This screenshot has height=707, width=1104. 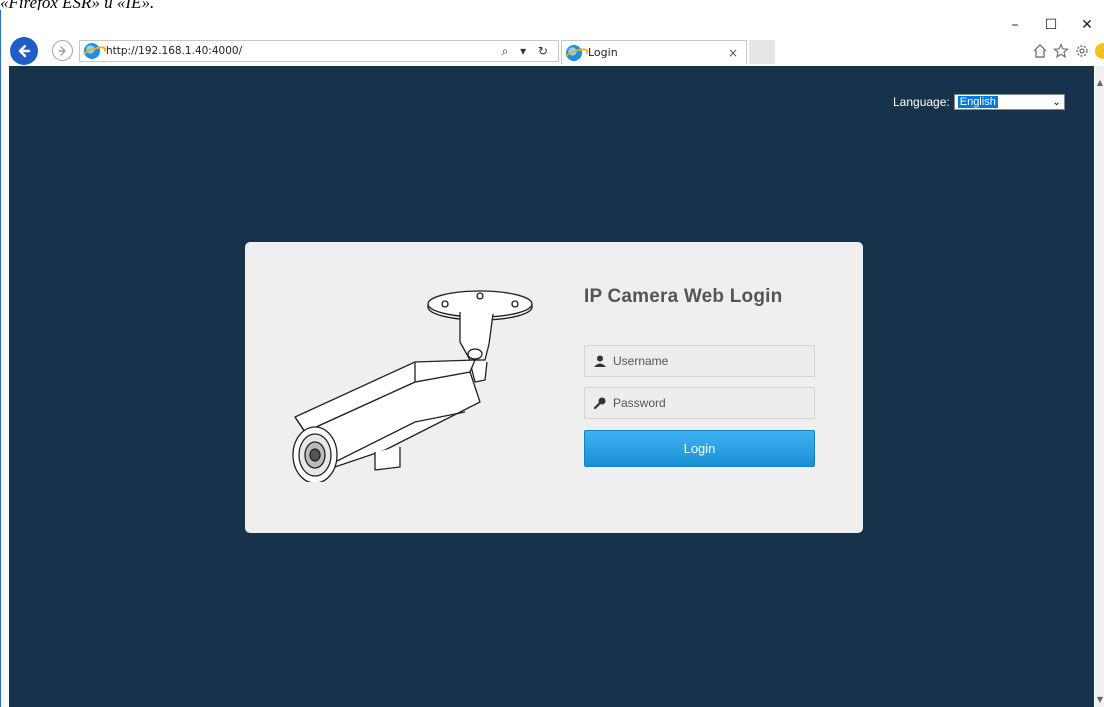 I want to click on password-input, so click(x=713, y=403).